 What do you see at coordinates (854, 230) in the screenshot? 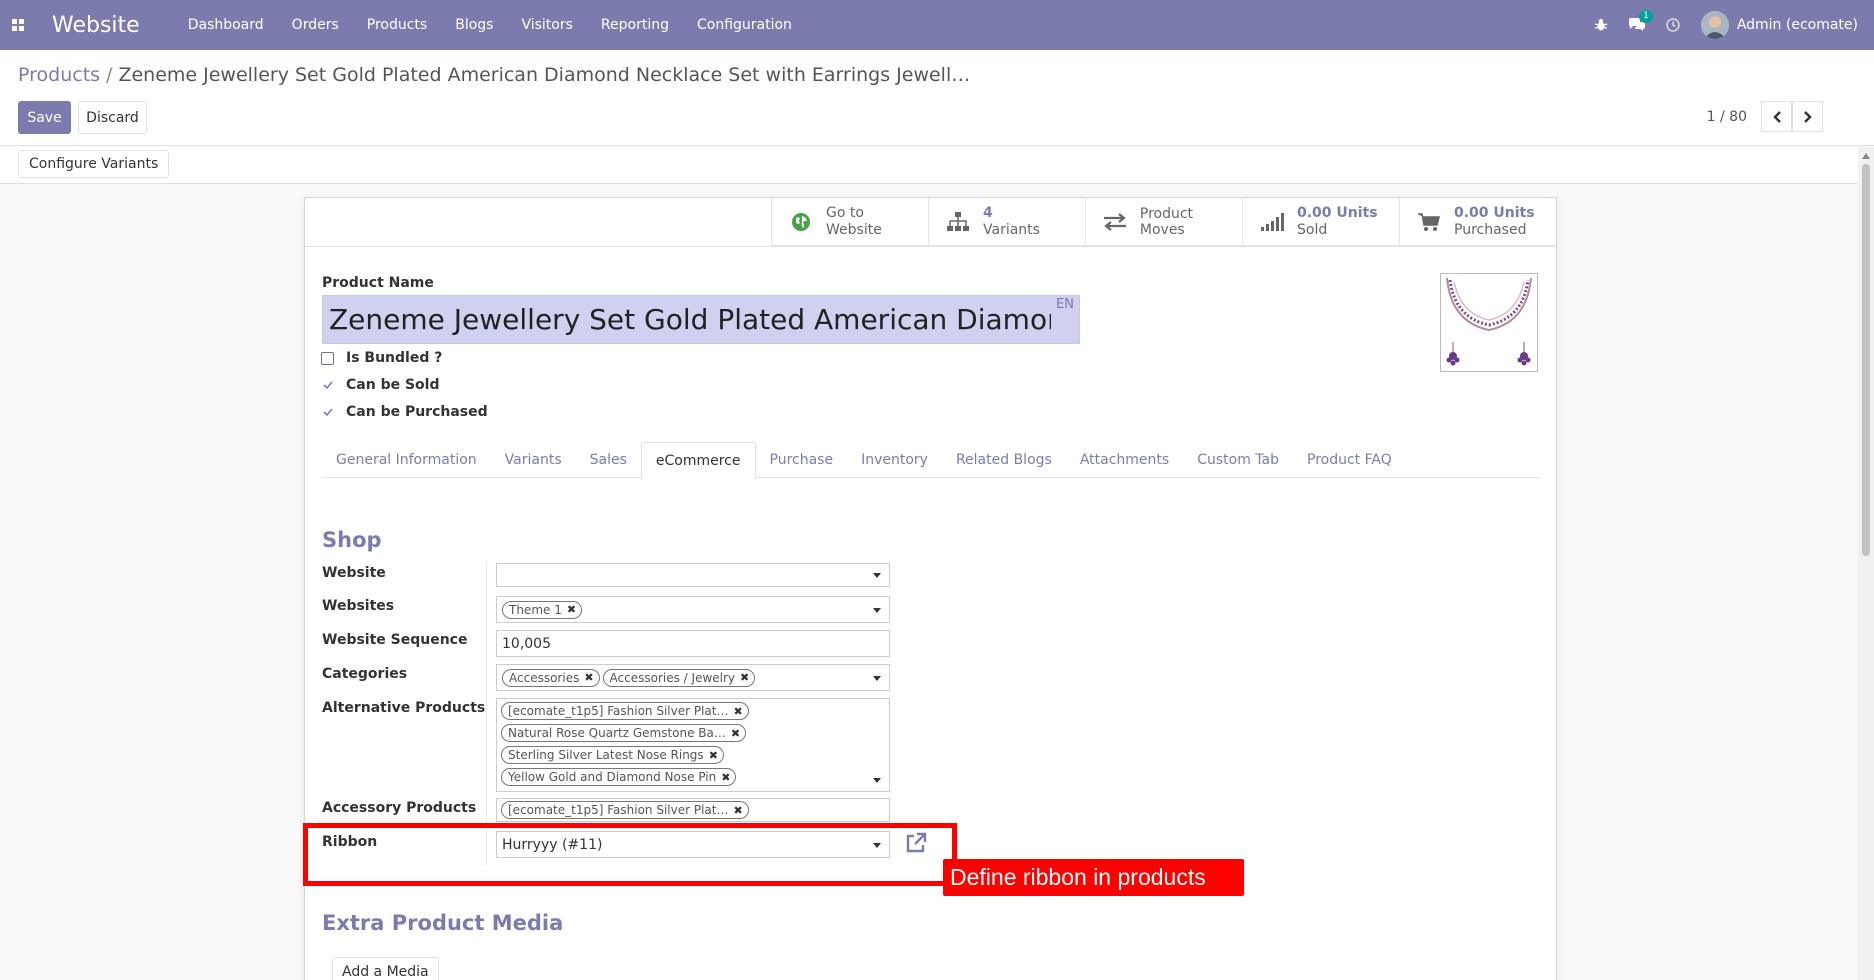
I see `website-label: Website` at bounding box center [854, 230].